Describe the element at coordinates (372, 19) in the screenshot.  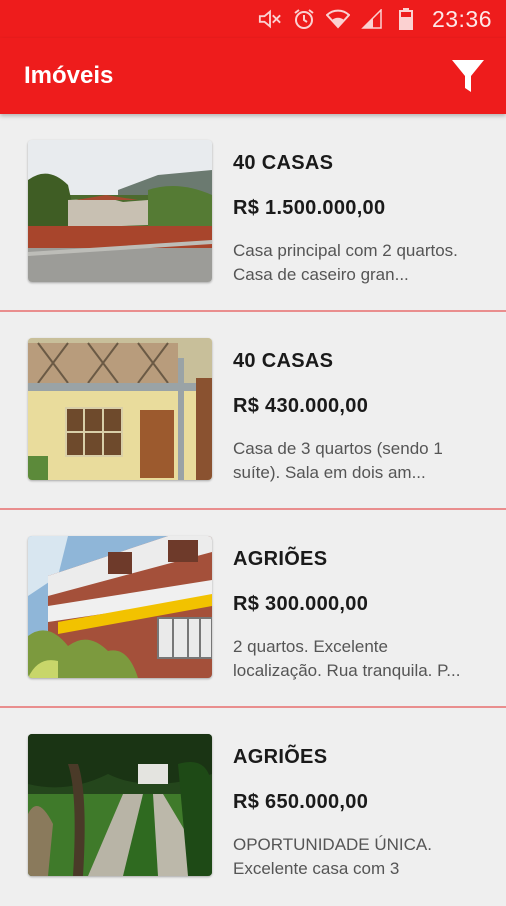
I see `signal-icon` at that location.